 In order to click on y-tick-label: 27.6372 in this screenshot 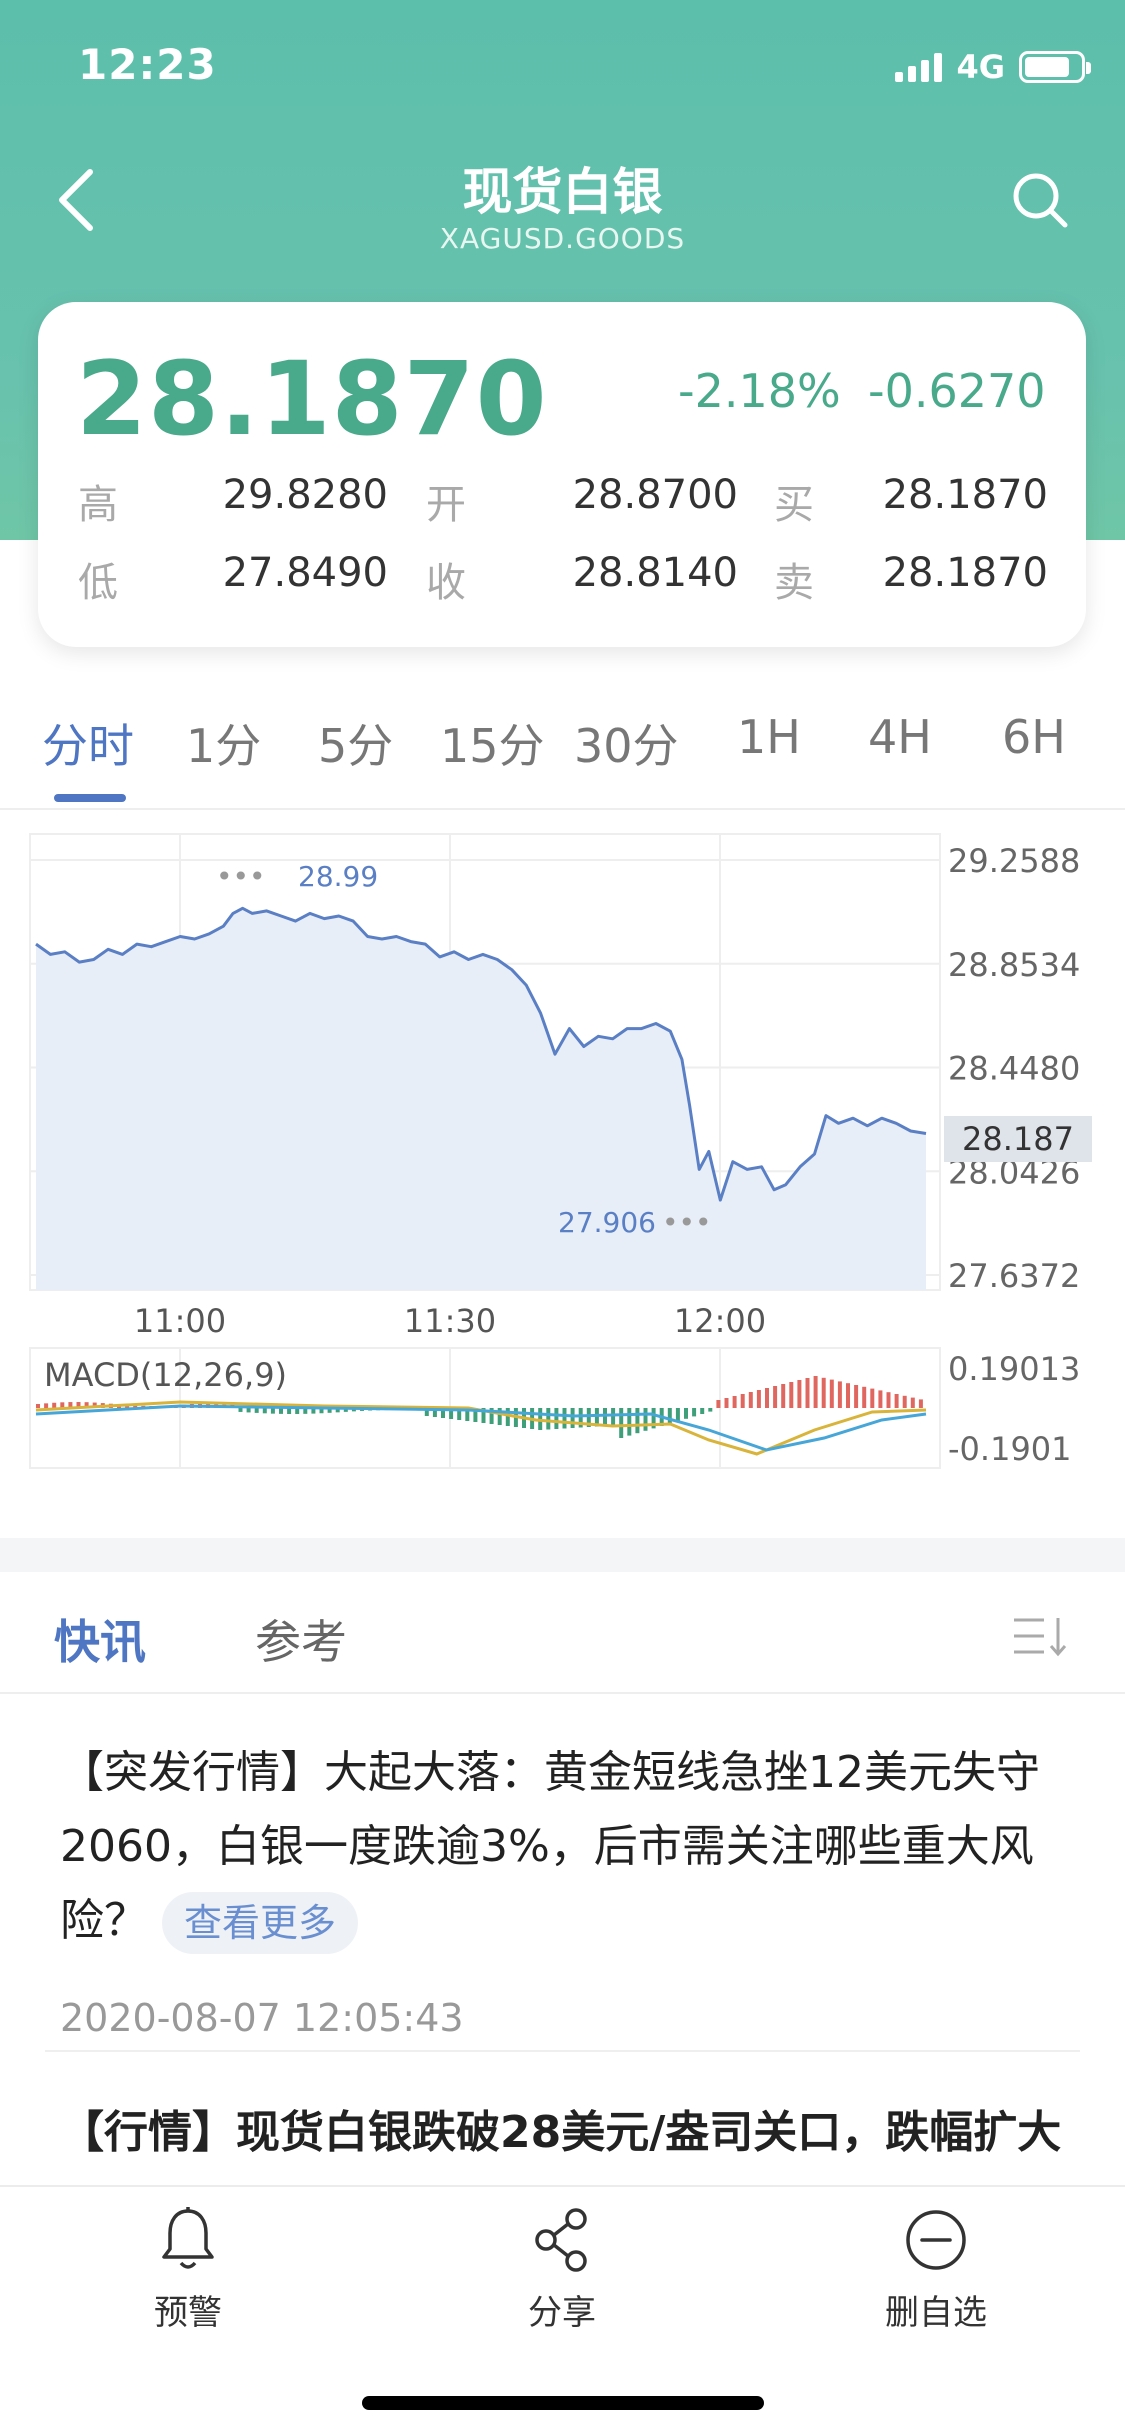, I will do `click(1014, 1276)`.